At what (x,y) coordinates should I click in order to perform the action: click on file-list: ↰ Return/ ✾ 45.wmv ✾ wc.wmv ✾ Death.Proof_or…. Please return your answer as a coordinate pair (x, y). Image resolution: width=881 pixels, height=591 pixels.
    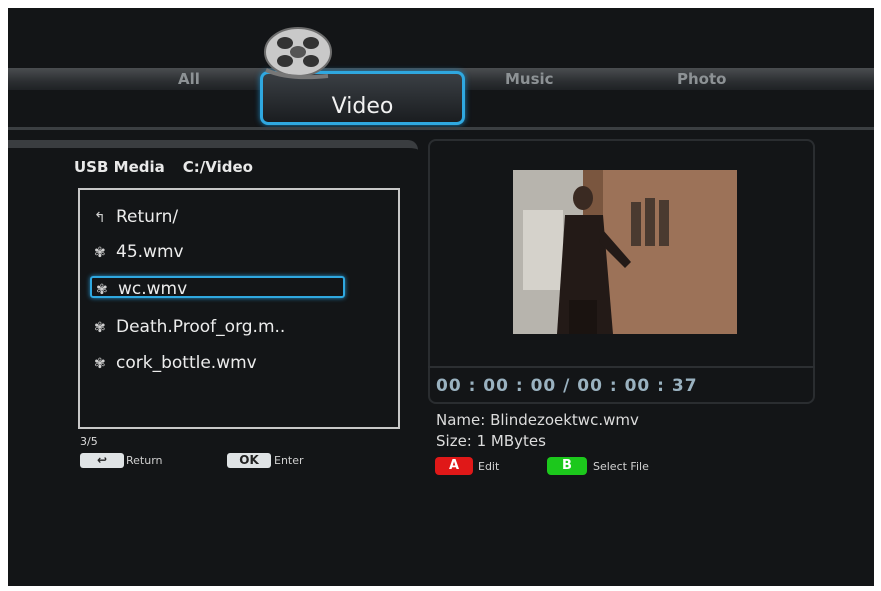
    Looking at the image, I should click on (239, 308).